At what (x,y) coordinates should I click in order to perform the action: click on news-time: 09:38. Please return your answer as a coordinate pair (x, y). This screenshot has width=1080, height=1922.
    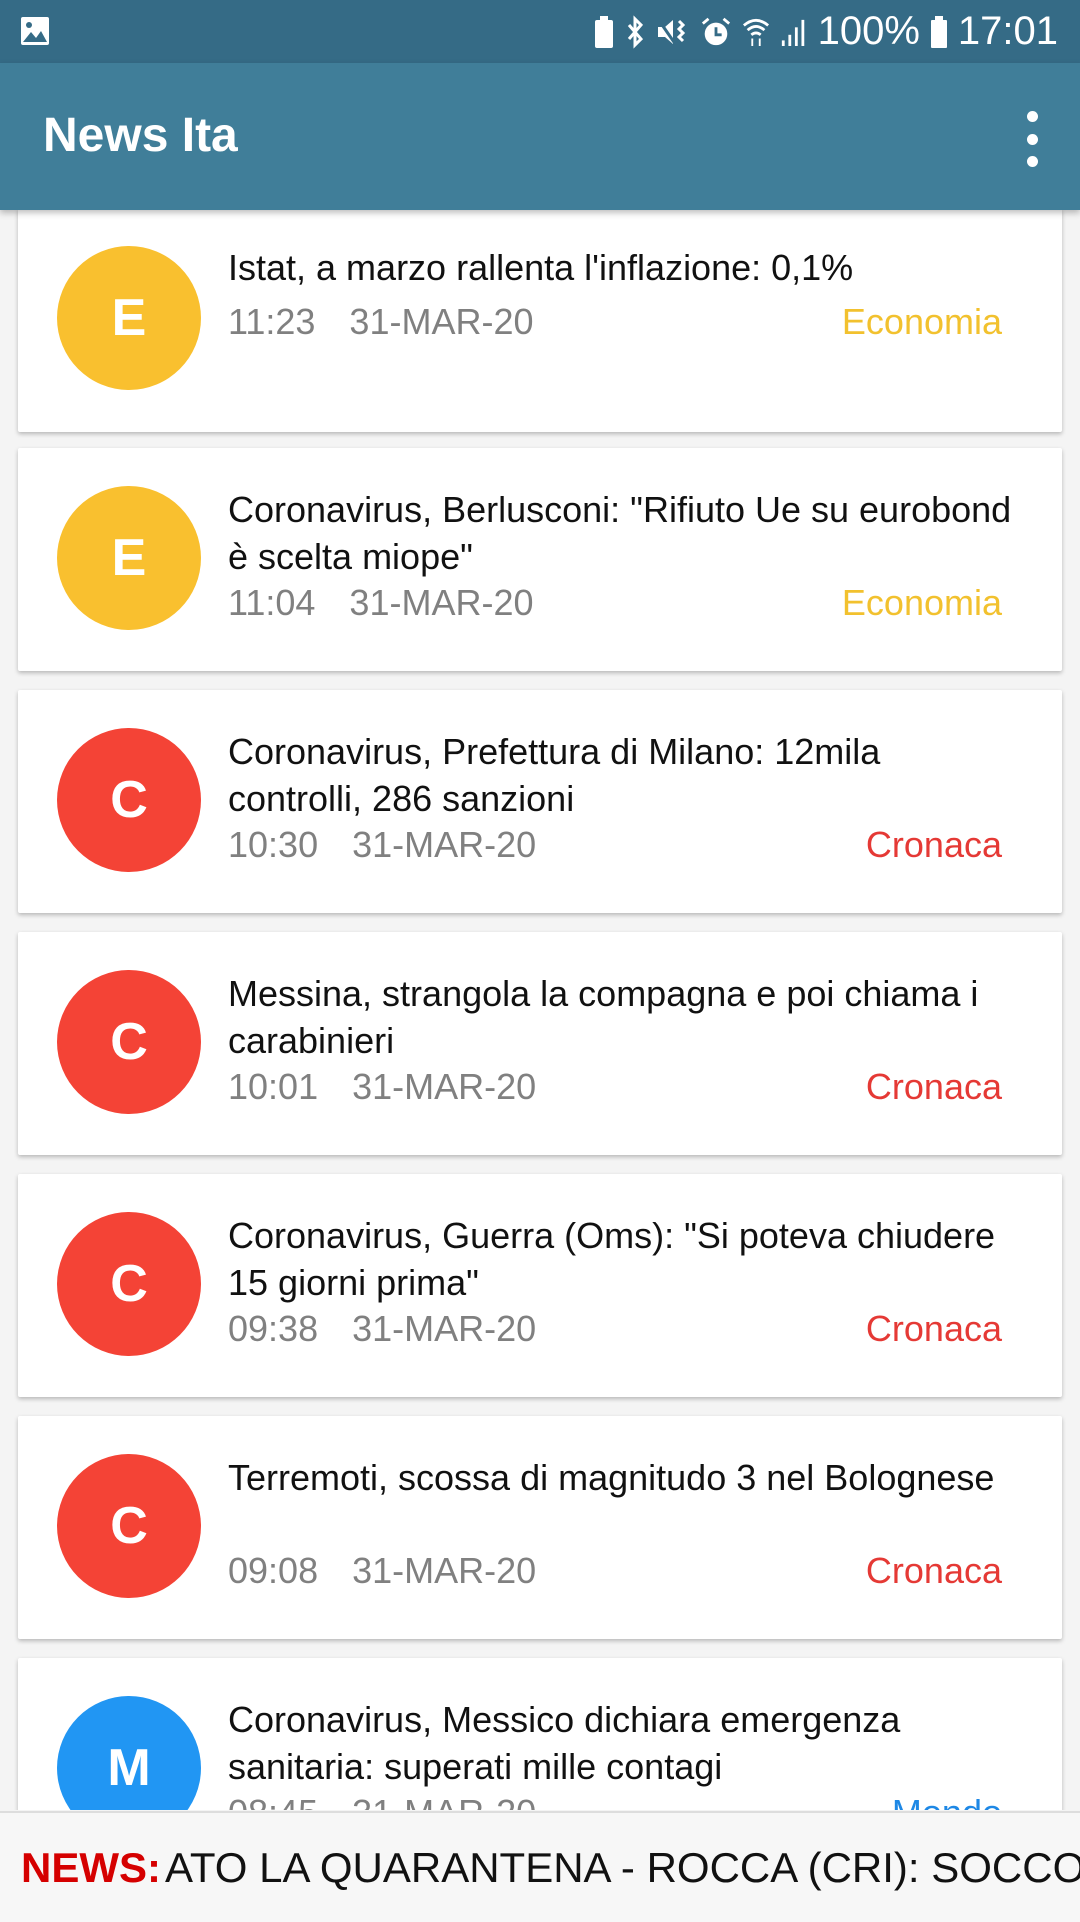
    Looking at the image, I should click on (273, 1328).